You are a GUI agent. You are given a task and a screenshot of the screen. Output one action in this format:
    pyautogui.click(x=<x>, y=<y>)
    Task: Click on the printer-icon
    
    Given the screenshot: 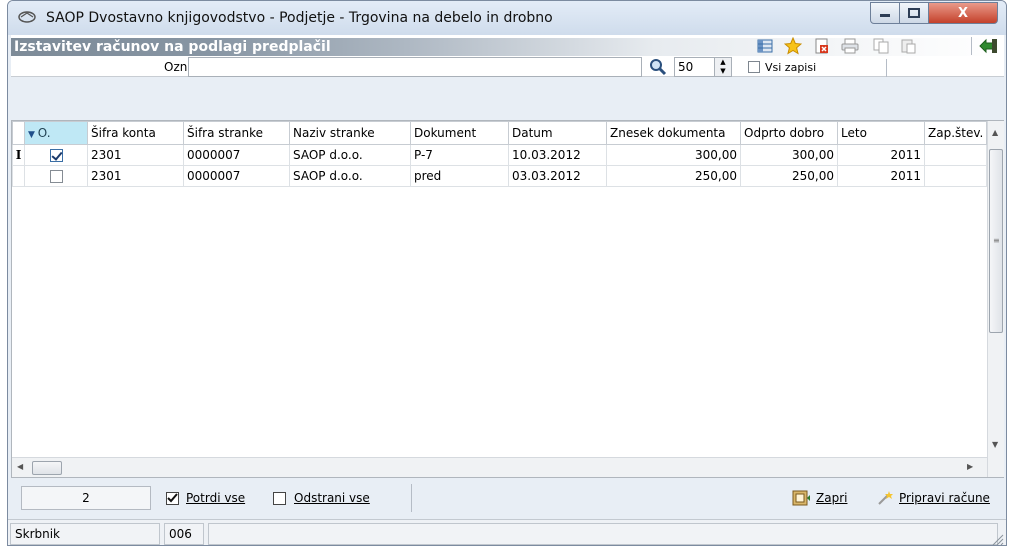 What is the action you would take?
    pyautogui.click(x=850, y=46)
    